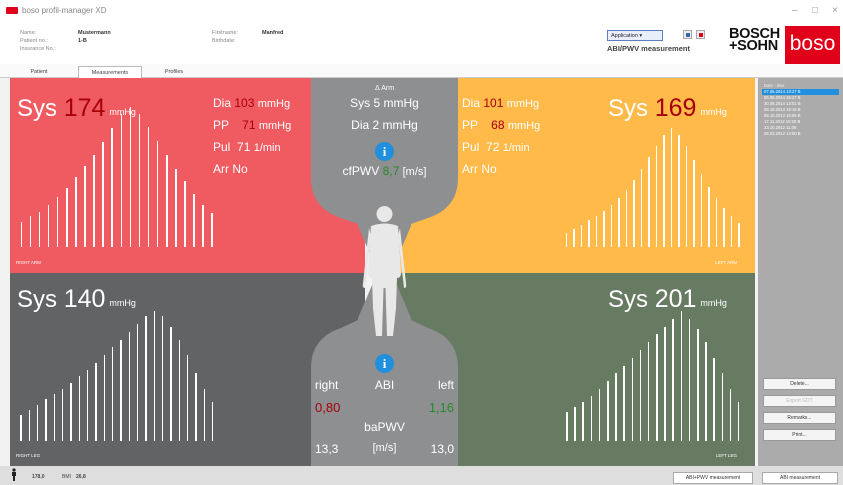  Describe the element at coordinates (799, 401) in the screenshot. I see `export-gdt-button: Export GDT` at that location.